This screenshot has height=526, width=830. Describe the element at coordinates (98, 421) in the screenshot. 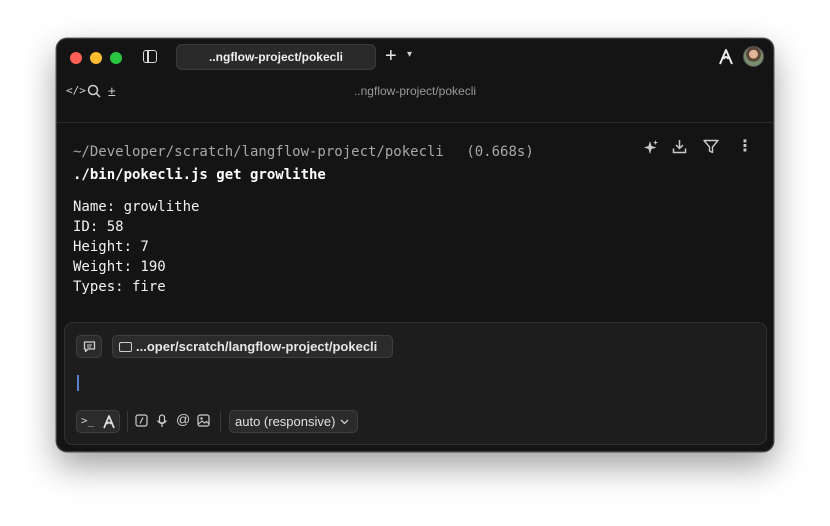

I see `terminal-agent-mode-toggle: >_` at that location.